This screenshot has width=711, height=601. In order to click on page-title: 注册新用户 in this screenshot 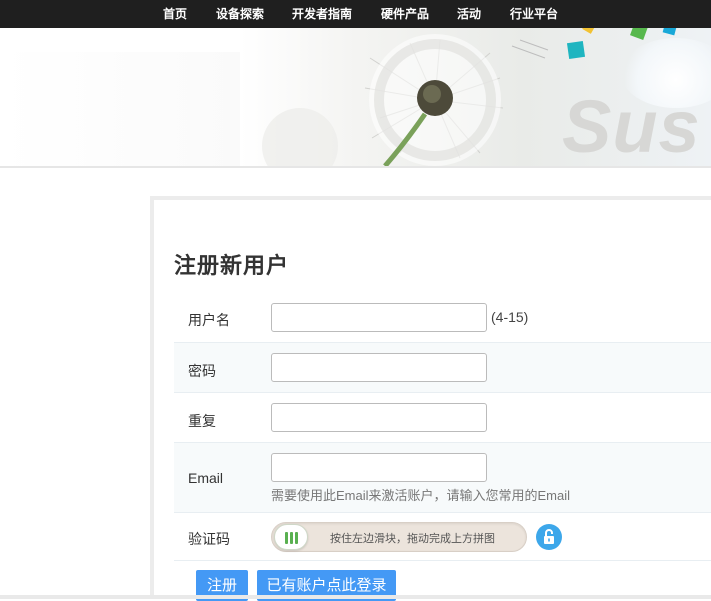, I will do `click(232, 265)`.